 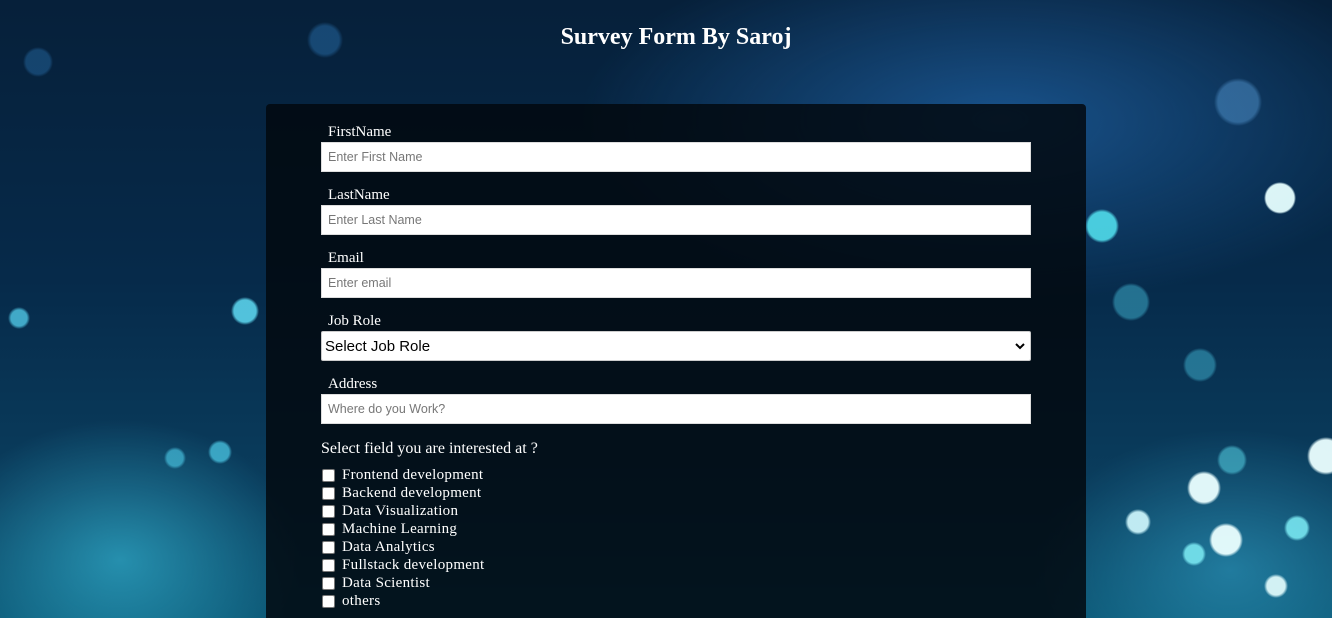 What do you see at coordinates (413, 474) in the screenshot?
I see `frontend-label: Frontend development` at bounding box center [413, 474].